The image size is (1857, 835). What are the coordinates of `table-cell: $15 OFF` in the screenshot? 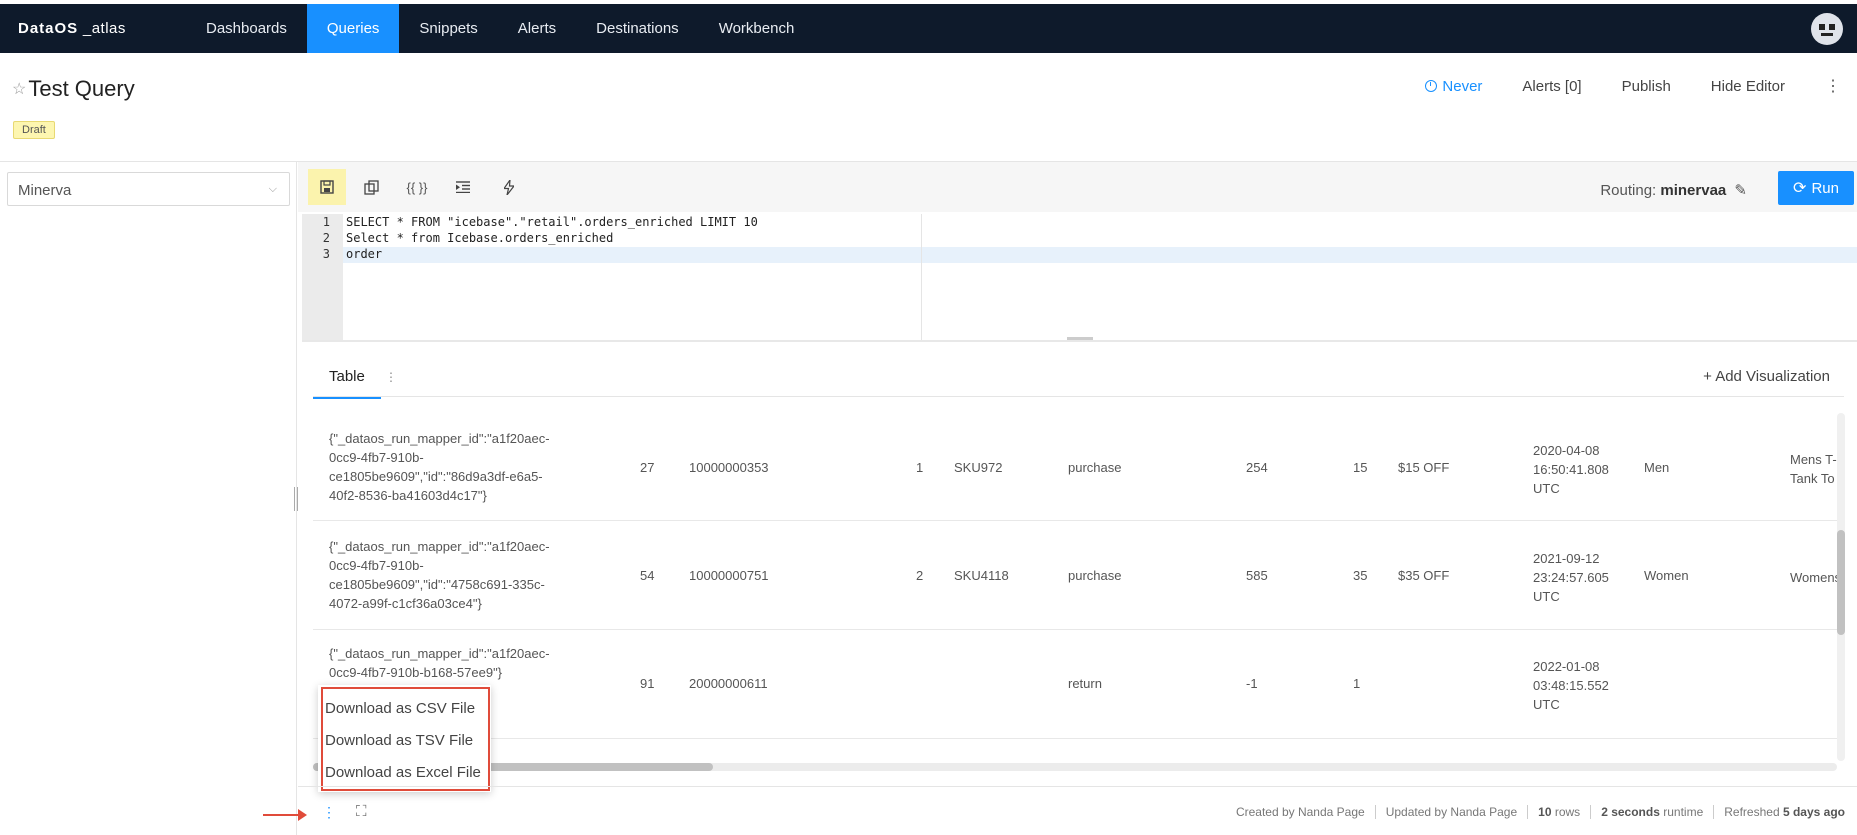 It's located at (1424, 467).